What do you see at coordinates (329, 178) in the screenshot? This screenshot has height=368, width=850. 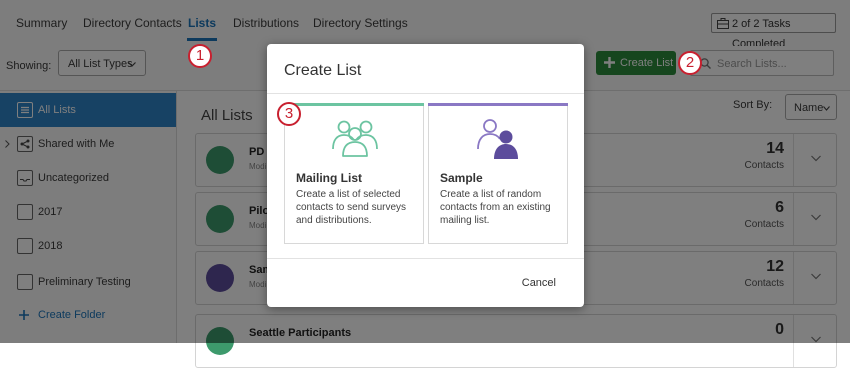 I see `option-title: Mailing List` at bounding box center [329, 178].